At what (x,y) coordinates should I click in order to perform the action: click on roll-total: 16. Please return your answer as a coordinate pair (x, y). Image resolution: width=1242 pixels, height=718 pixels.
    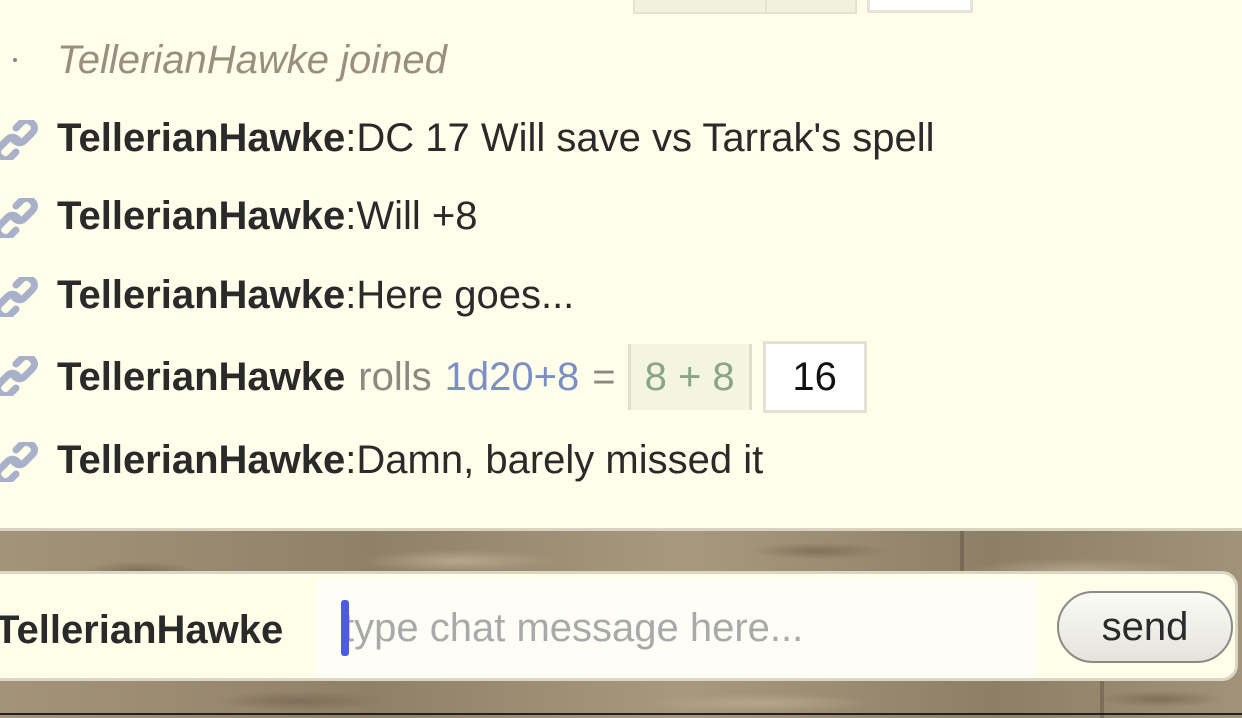
    Looking at the image, I should click on (814, 377).